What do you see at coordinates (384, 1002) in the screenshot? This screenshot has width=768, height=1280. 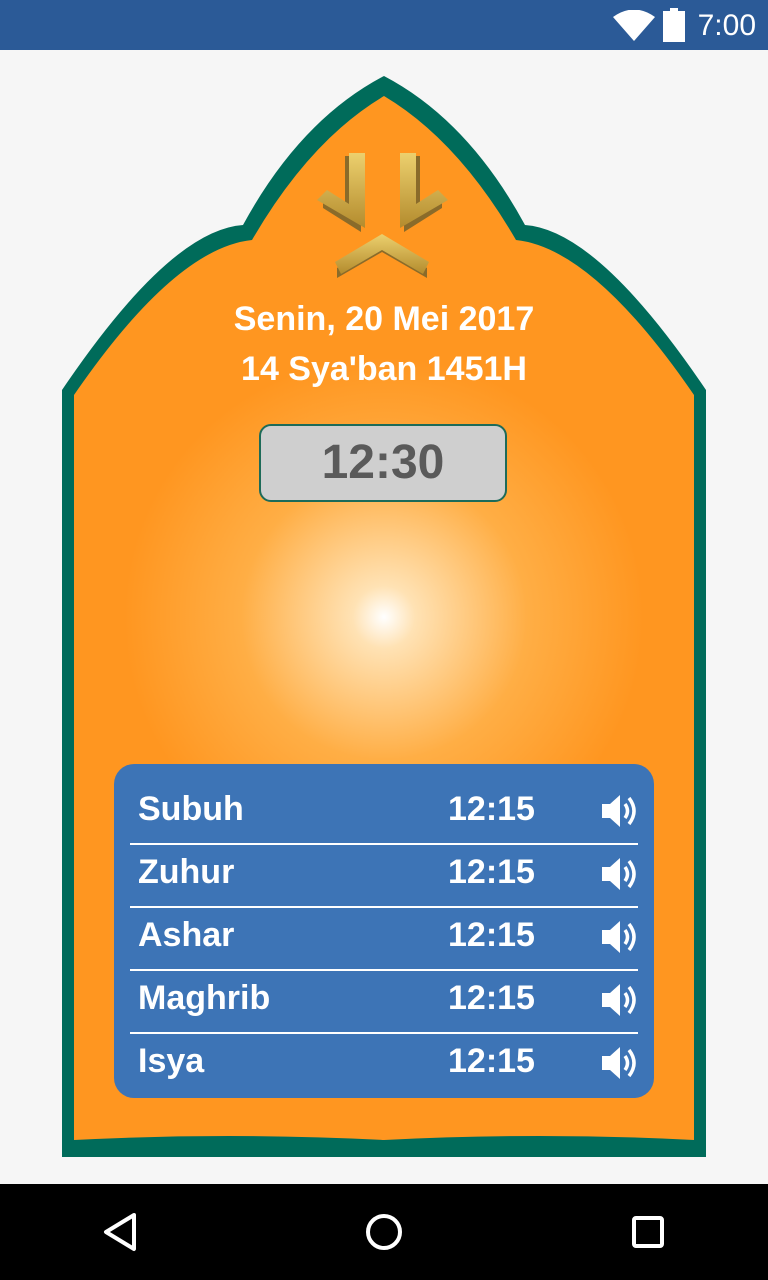 I see `prayer-row-maghrib: Maghrib 12:15` at bounding box center [384, 1002].